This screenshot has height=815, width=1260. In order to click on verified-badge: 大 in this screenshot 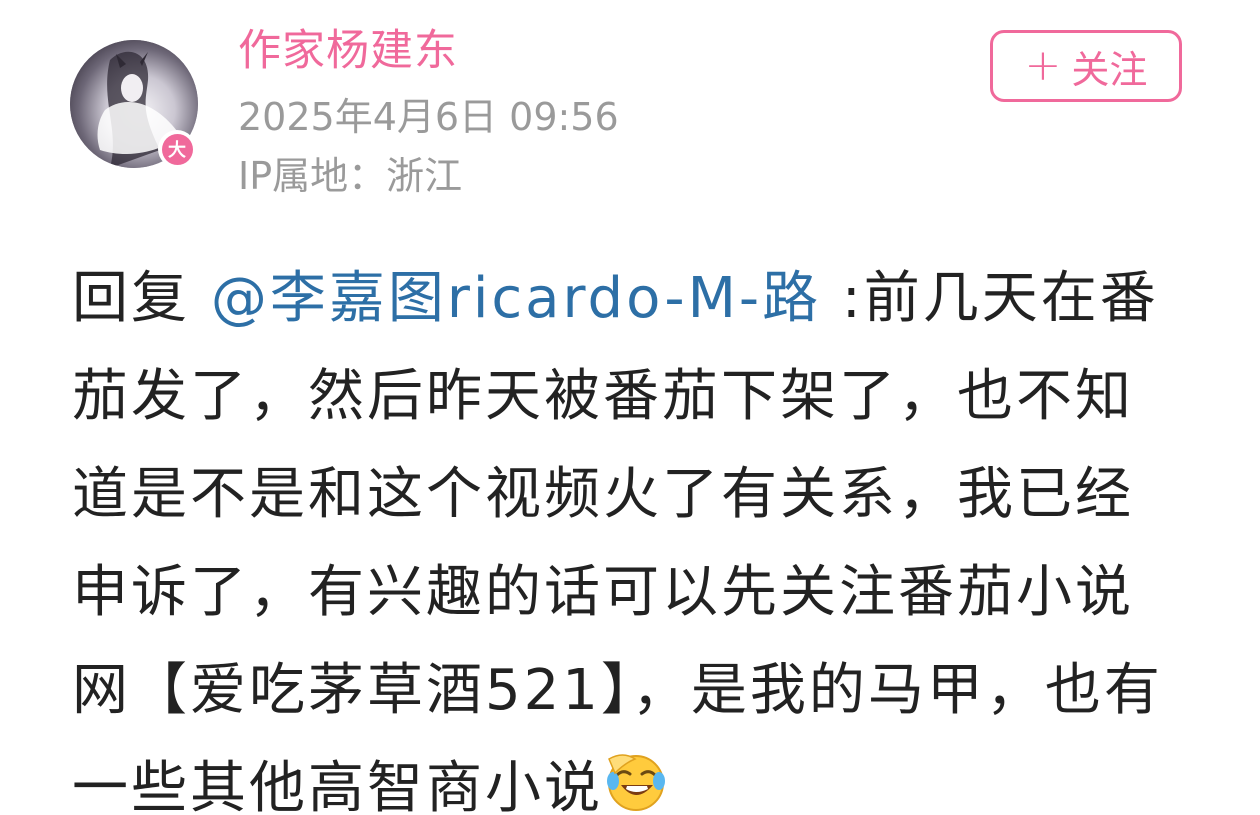, I will do `click(177, 149)`.